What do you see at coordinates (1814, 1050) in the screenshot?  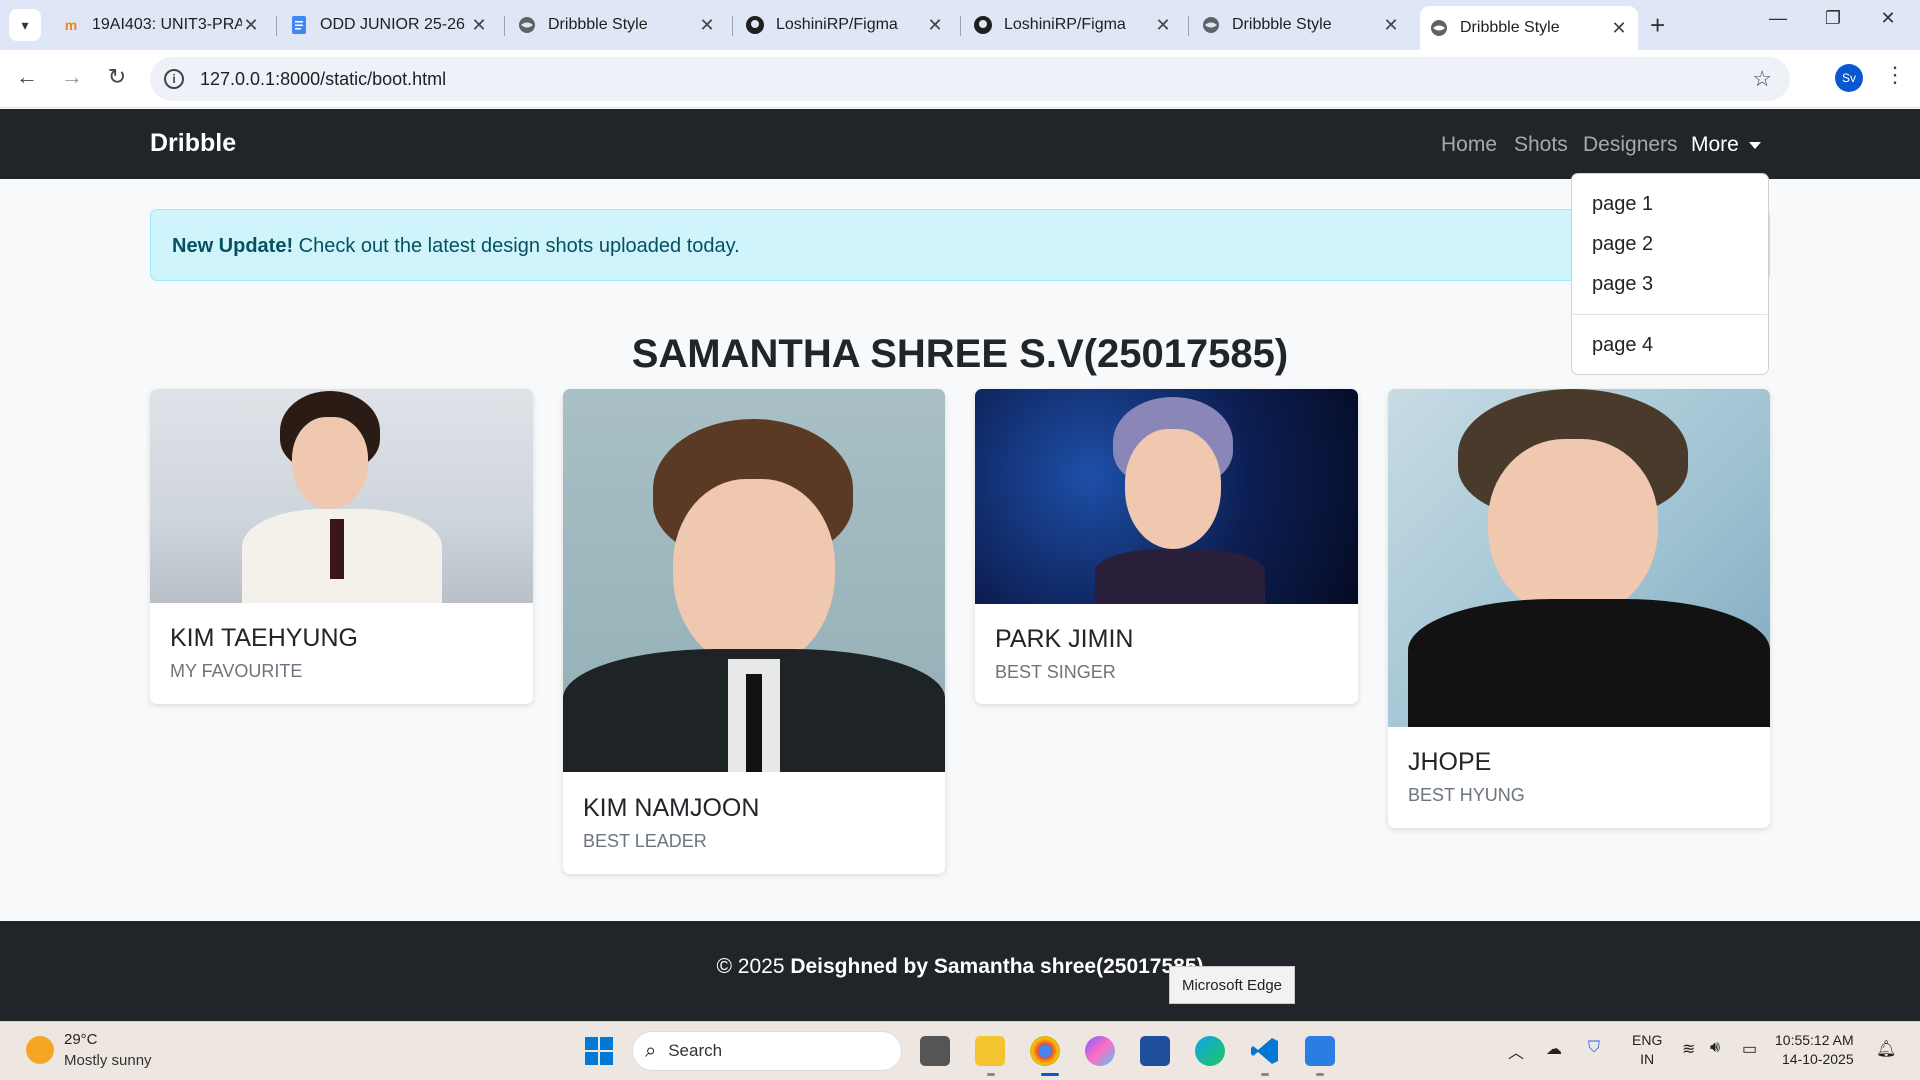 I see `system-clock: 10:55:12 AM 14-10-2025` at bounding box center [1814, 1050].